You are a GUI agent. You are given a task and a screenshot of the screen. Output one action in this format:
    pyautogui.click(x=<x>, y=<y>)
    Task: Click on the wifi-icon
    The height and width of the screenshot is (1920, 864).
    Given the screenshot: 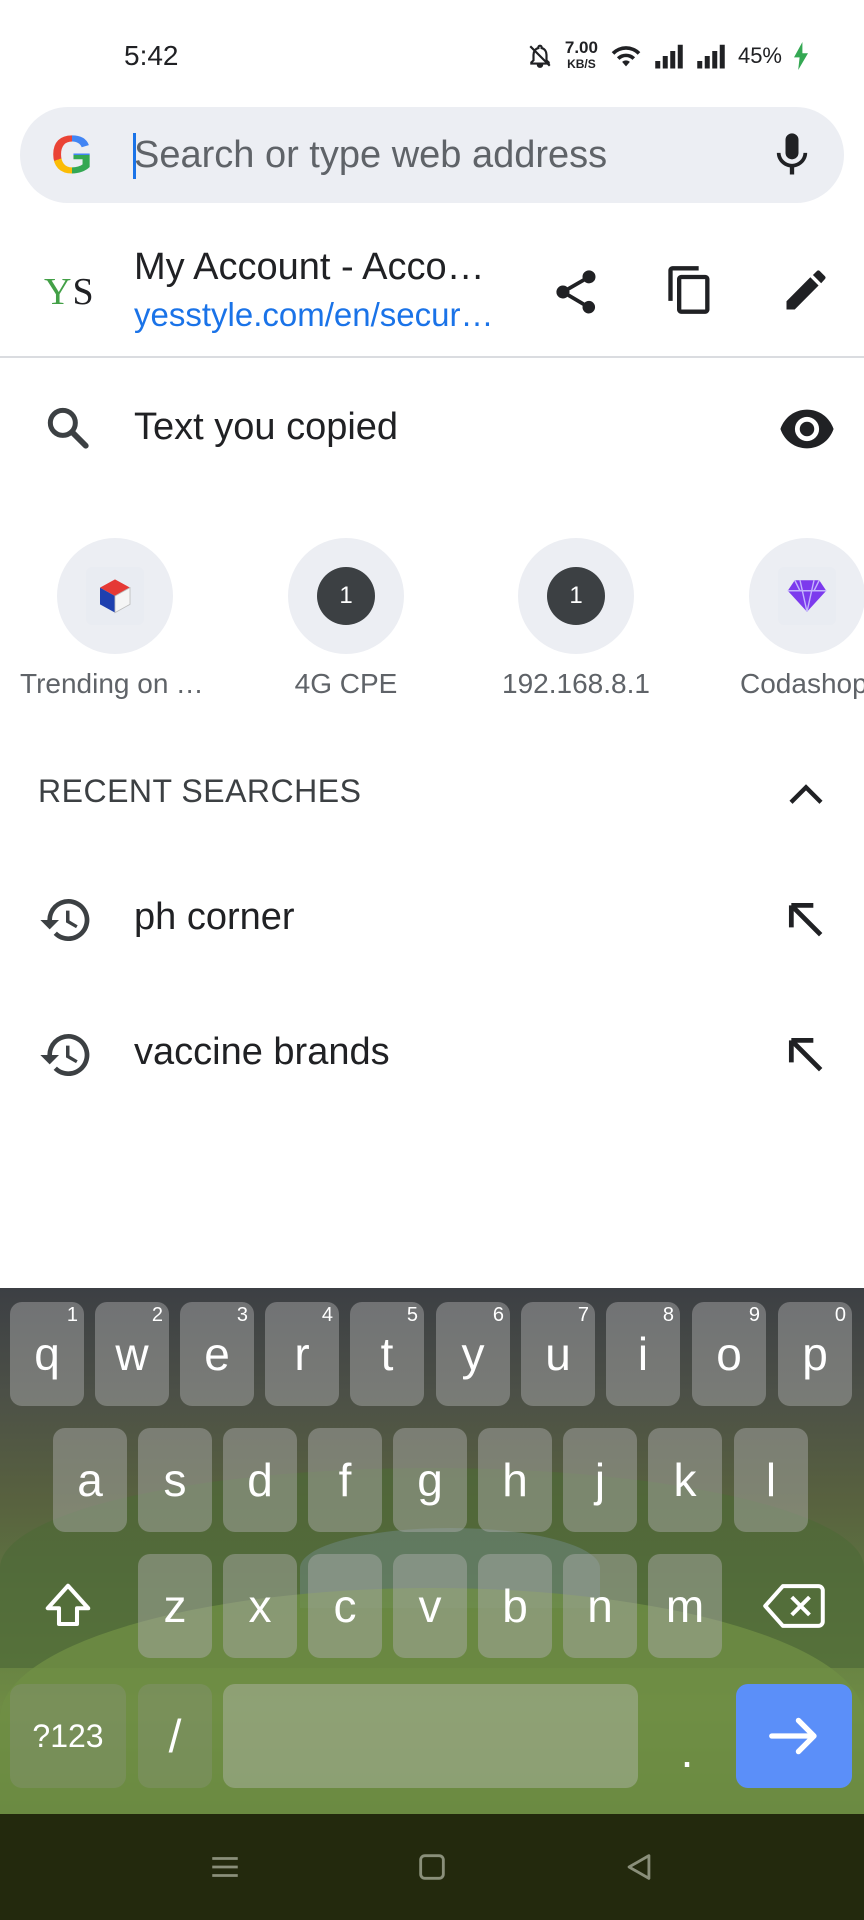 What is the action you would take?
    pyautogui.click(x=626, y=56)
    